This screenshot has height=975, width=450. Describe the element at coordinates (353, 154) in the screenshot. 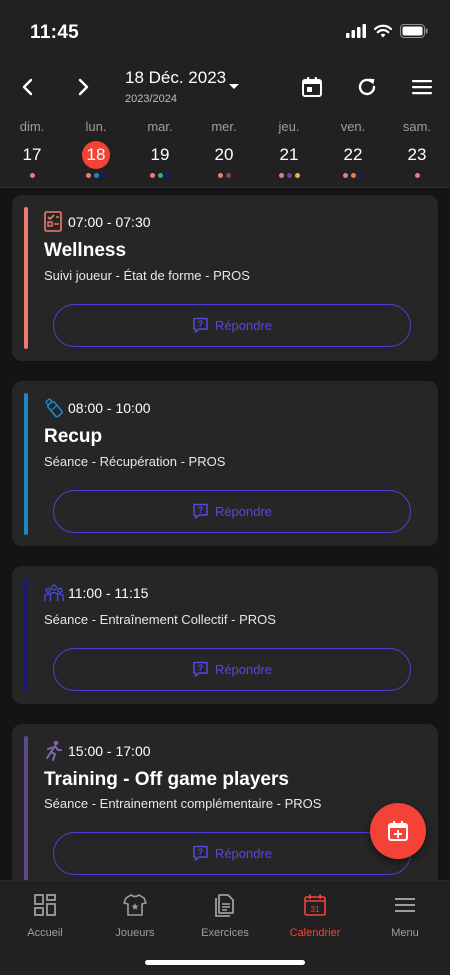

I see `day-number: 22` at that location.